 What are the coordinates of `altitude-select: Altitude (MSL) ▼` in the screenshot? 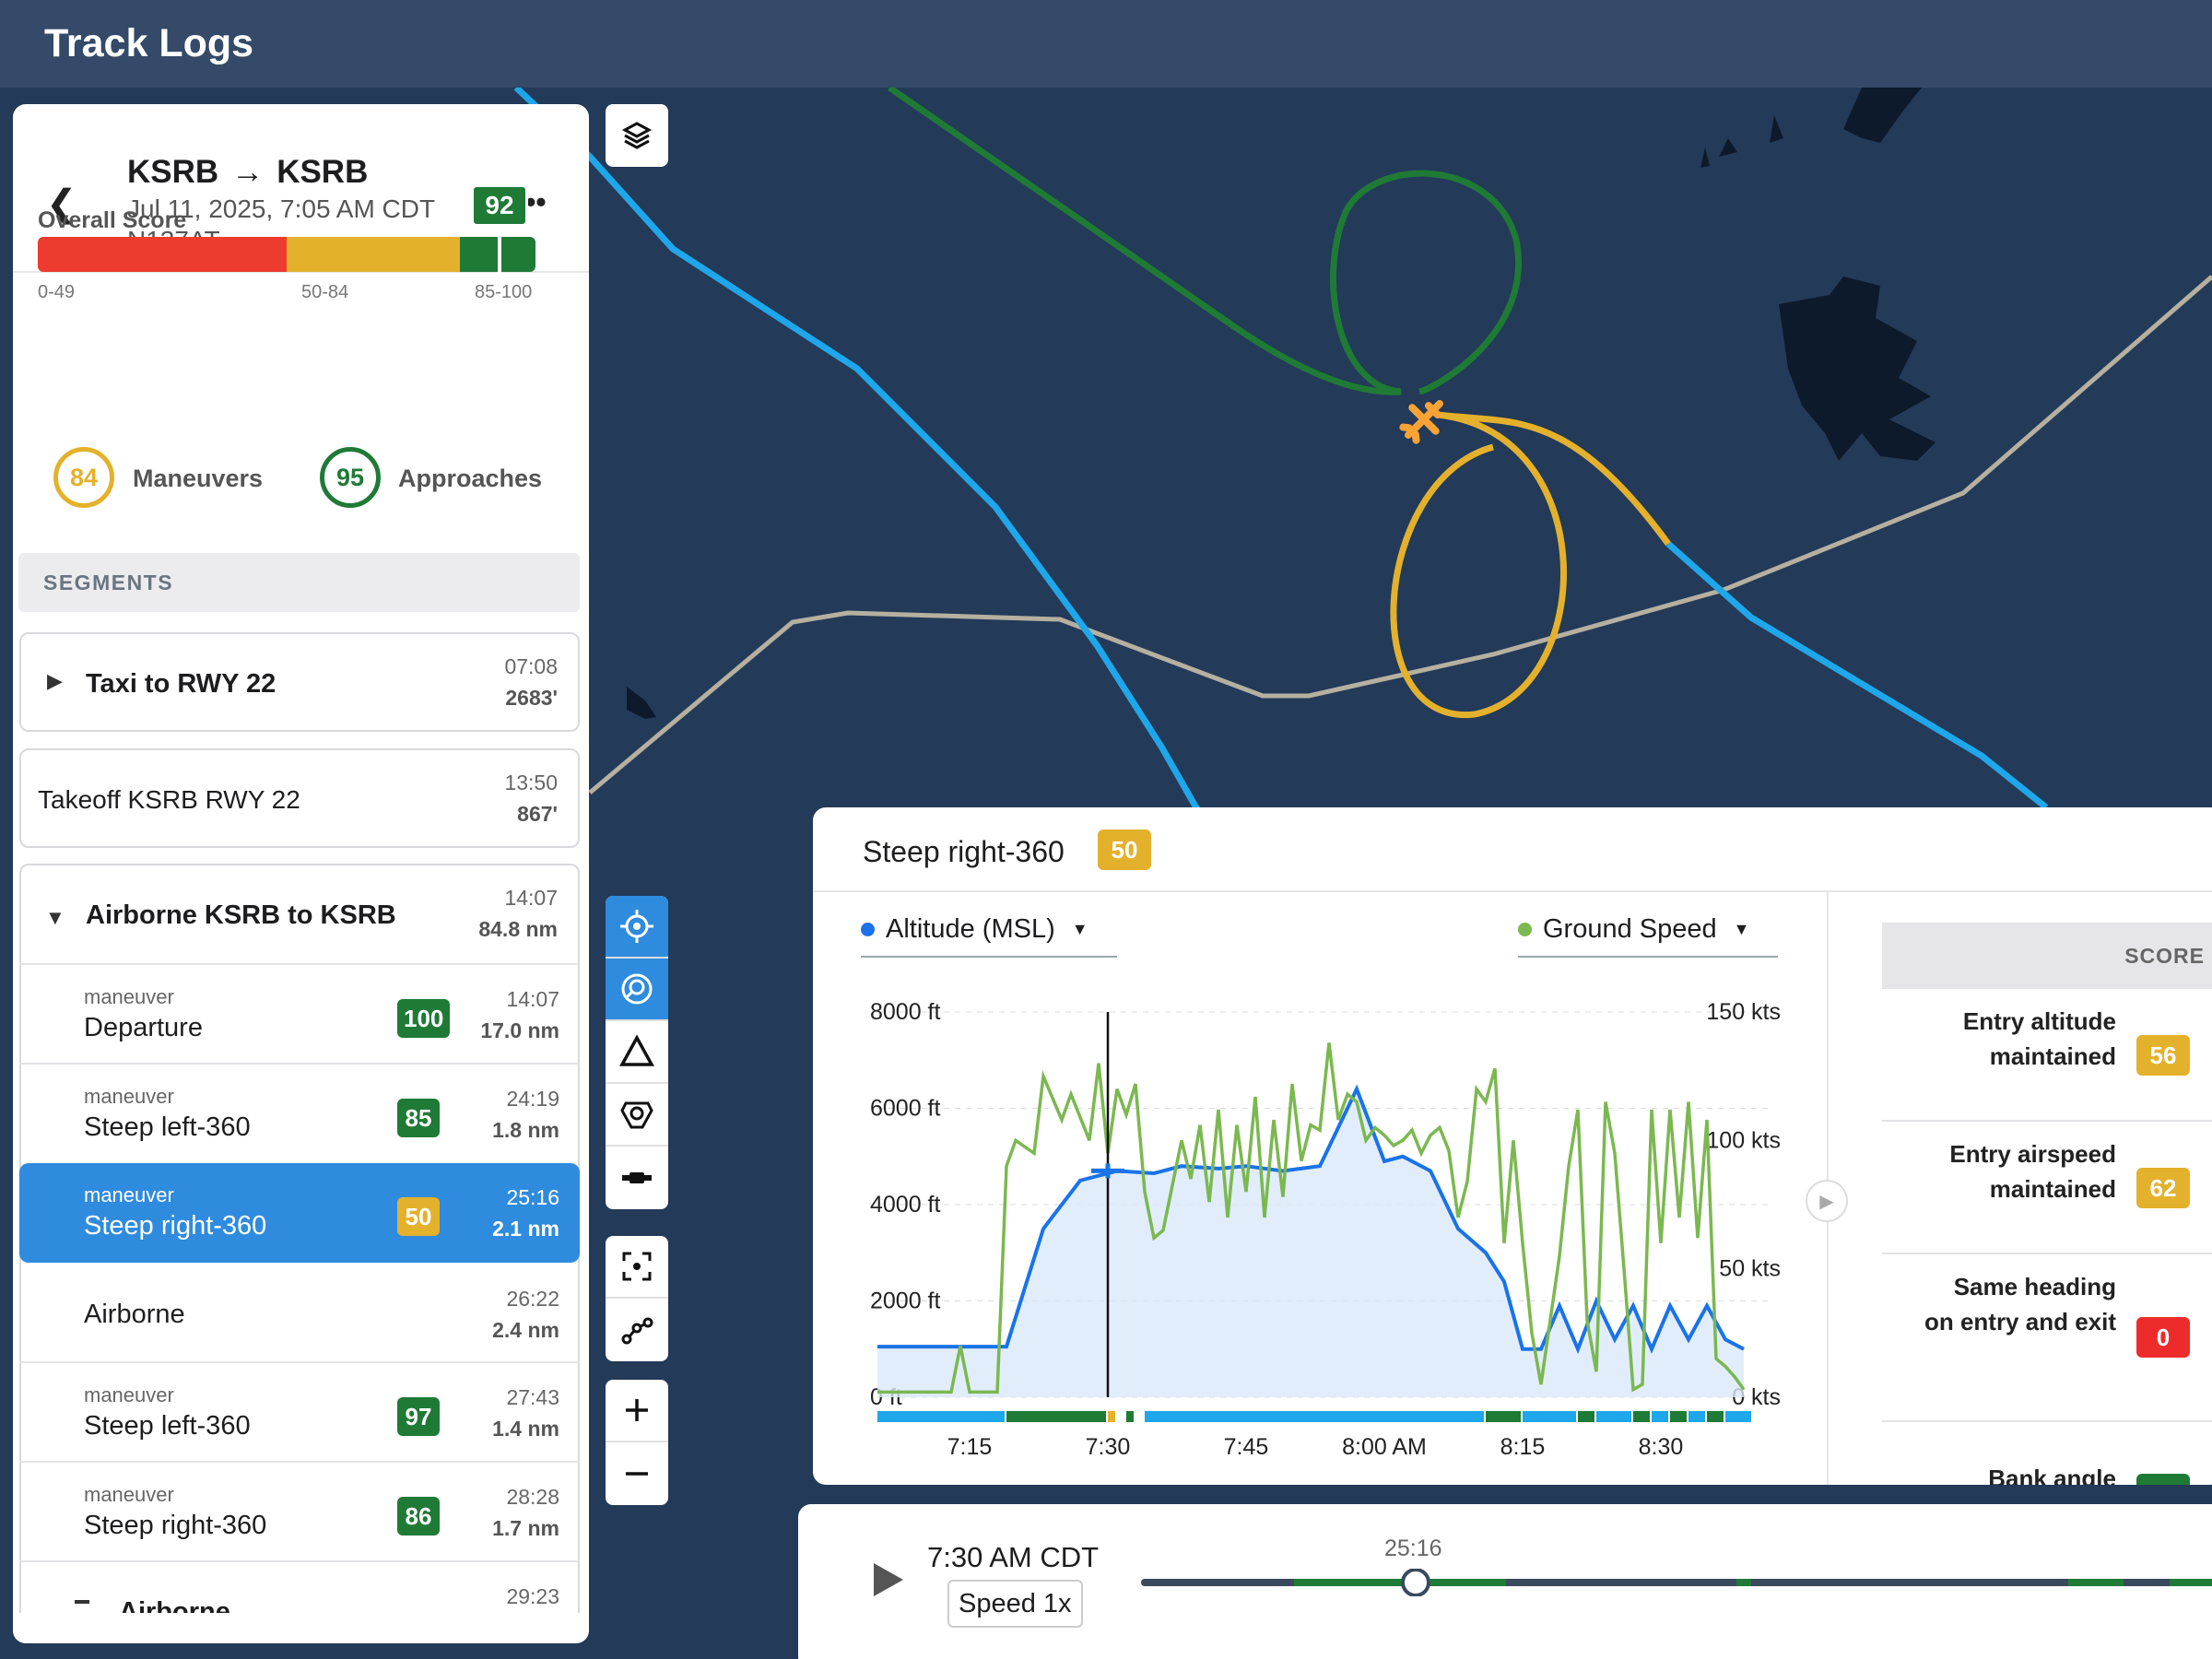 It's located at (989, 936).